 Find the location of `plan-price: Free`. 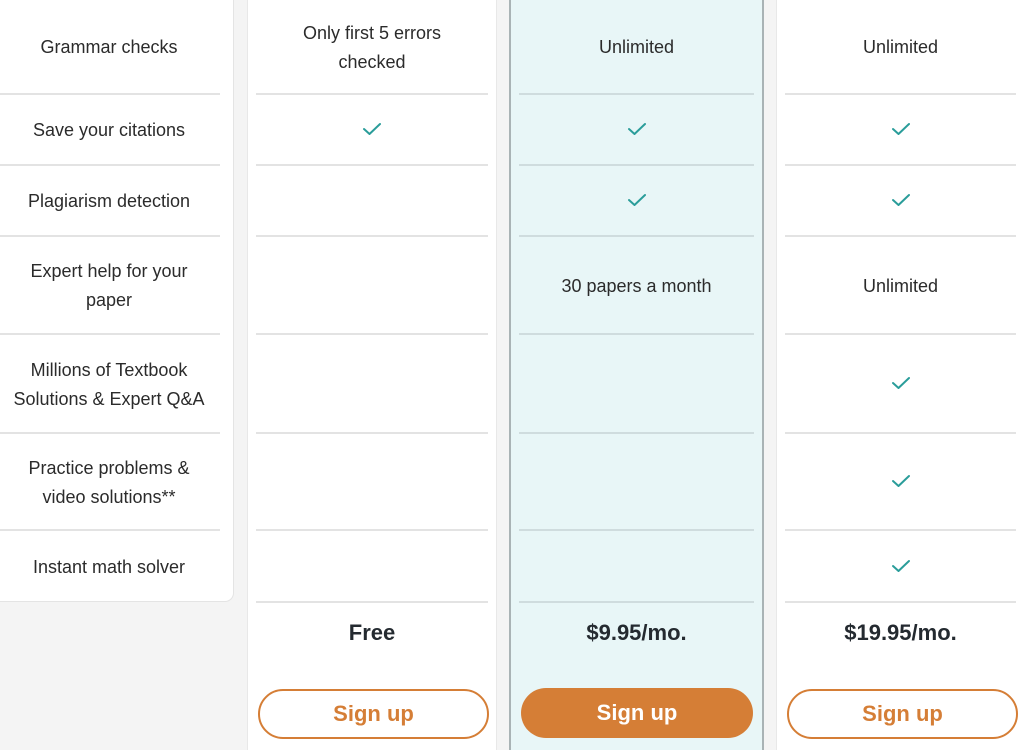

plan-price: Free is located at coordinates (372, 632).